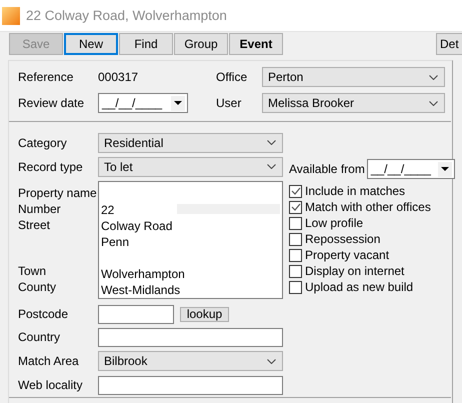 The width and height of the screenshot is (462, 403). I want to click on dropdown: To let, so click(190, 166).